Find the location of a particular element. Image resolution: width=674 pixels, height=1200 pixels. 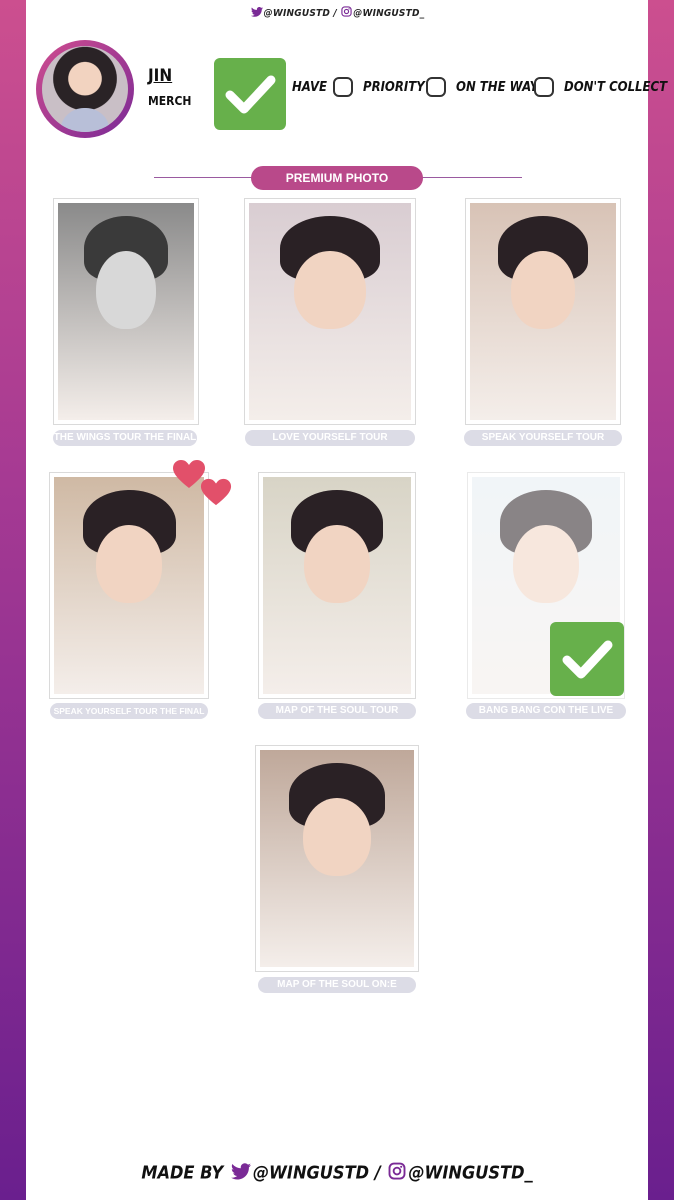

top-twitter-handle: @WINGUSTD is located at coordinates (297, 13).